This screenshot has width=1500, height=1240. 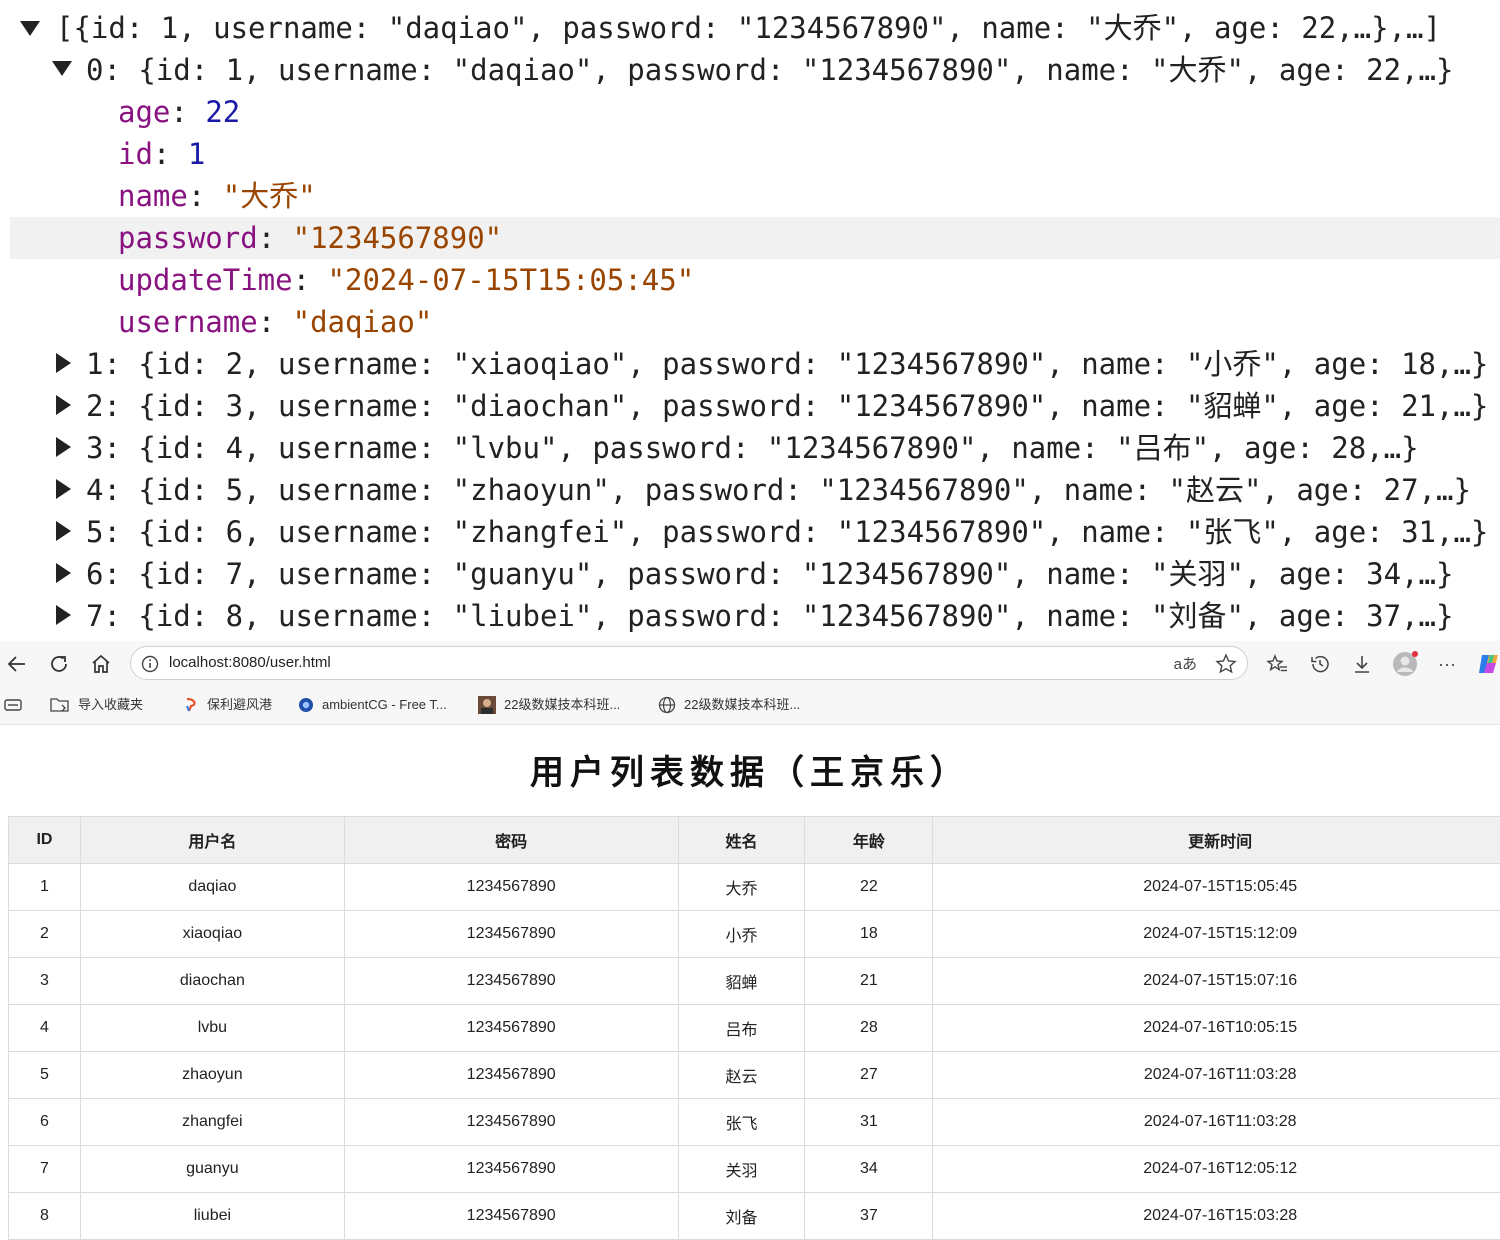 What do you see at coordinates (306, 705) in the screenshot?
I see `ambientcg-icon` at bounding box center [306, 705].